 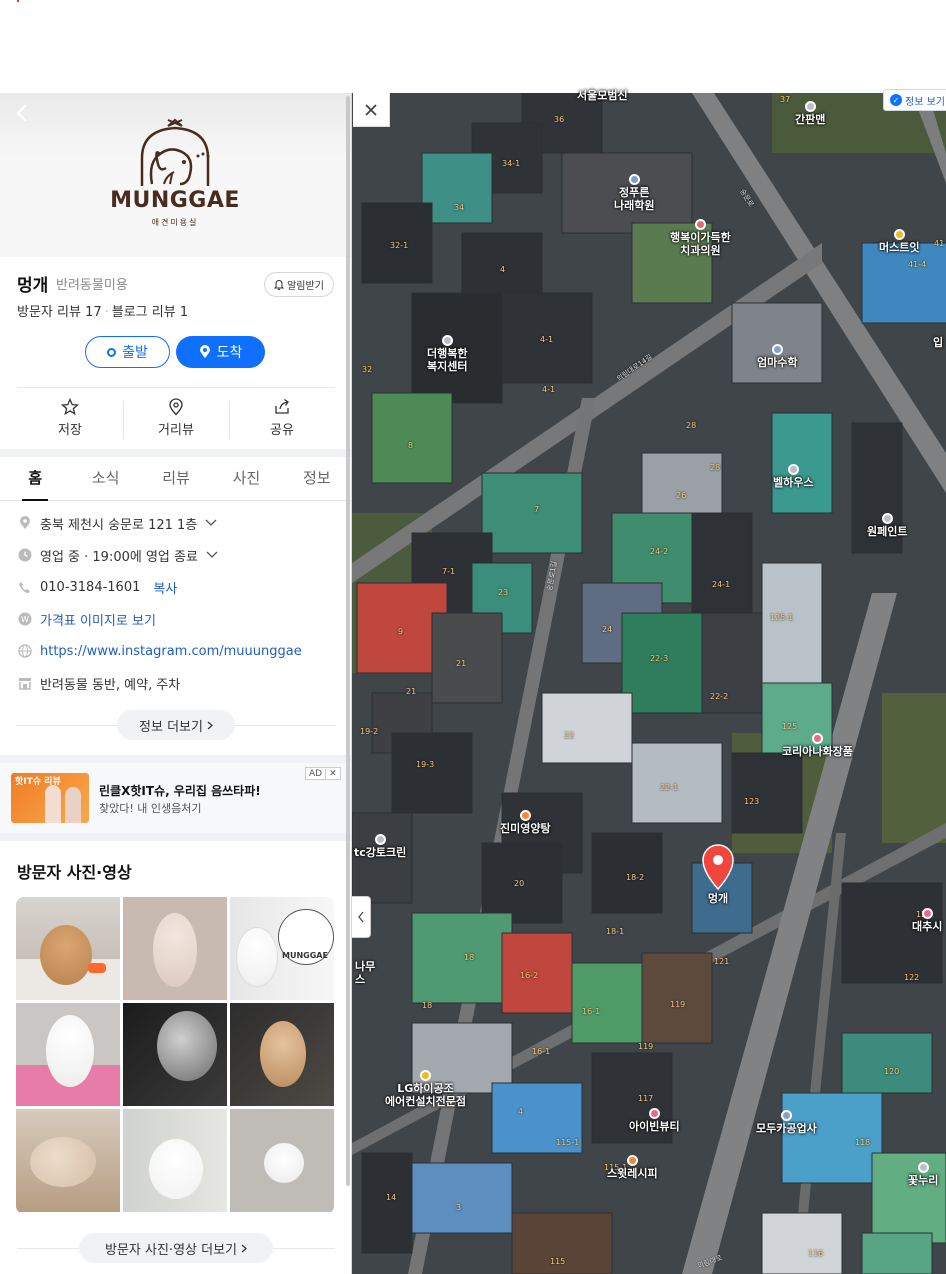 I want to click on map-poi: 서울모범신, so click(x=602, y=95).